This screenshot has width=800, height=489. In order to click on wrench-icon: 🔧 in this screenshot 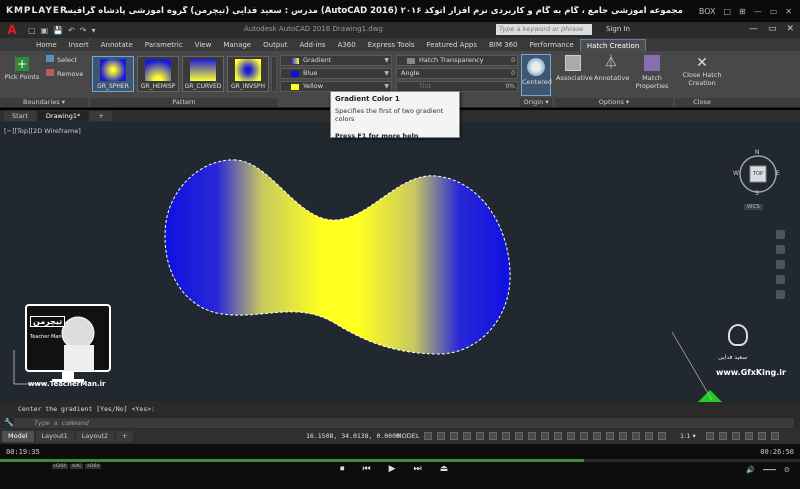, I will do `click(9, 422)`.